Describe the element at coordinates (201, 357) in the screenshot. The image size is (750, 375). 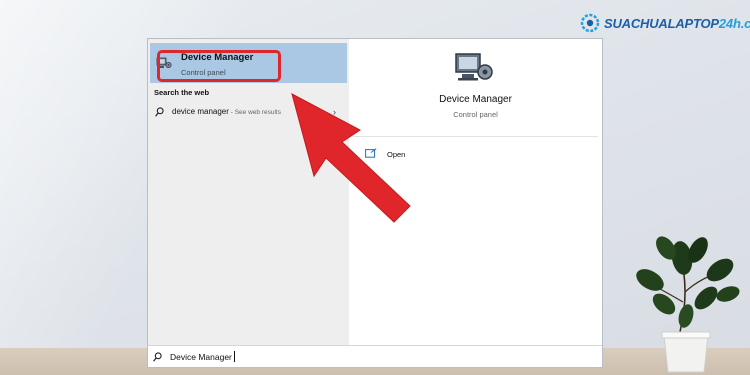
I see `search-input: Device Manager` at that location.